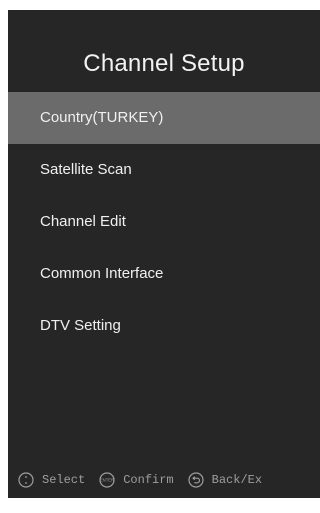  I want to click on menu-item-satellite-scan: Satellite Scan, so click(164, 170).